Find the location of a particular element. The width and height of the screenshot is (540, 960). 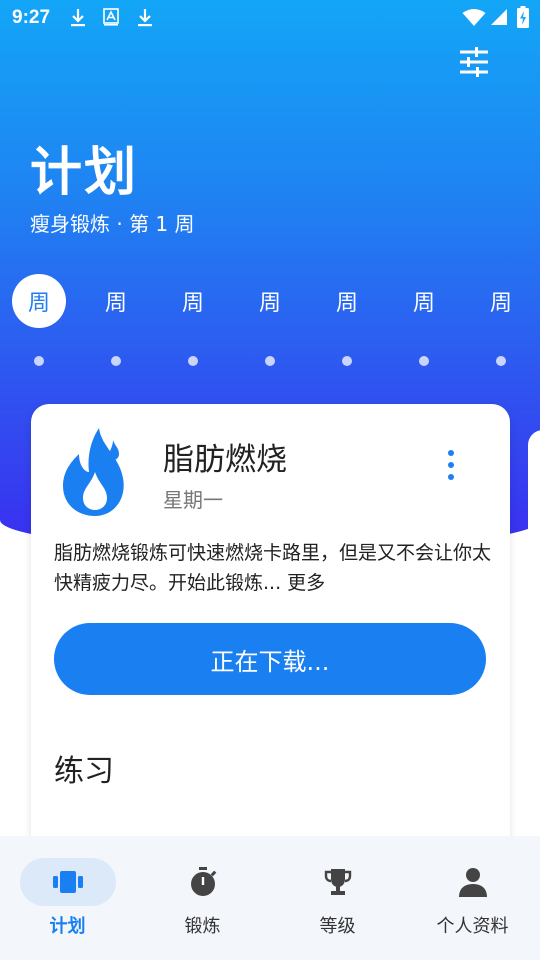

tab-level: 等级 is located at coordinates (337, 898).